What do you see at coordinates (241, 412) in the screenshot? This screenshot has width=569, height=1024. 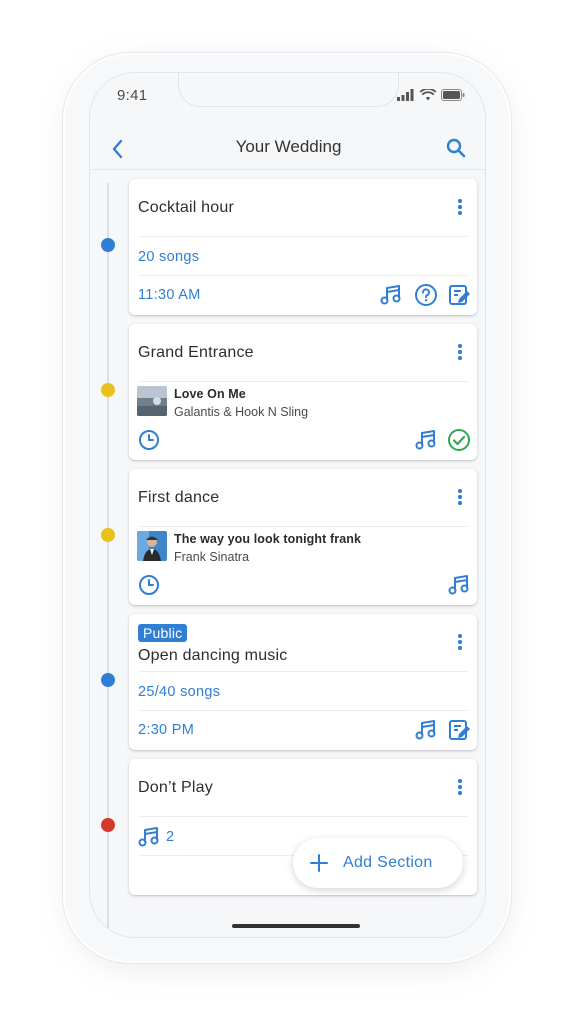 I see `track-artist: Galantis & Hook N Sling` at bounding box center [241, 412].